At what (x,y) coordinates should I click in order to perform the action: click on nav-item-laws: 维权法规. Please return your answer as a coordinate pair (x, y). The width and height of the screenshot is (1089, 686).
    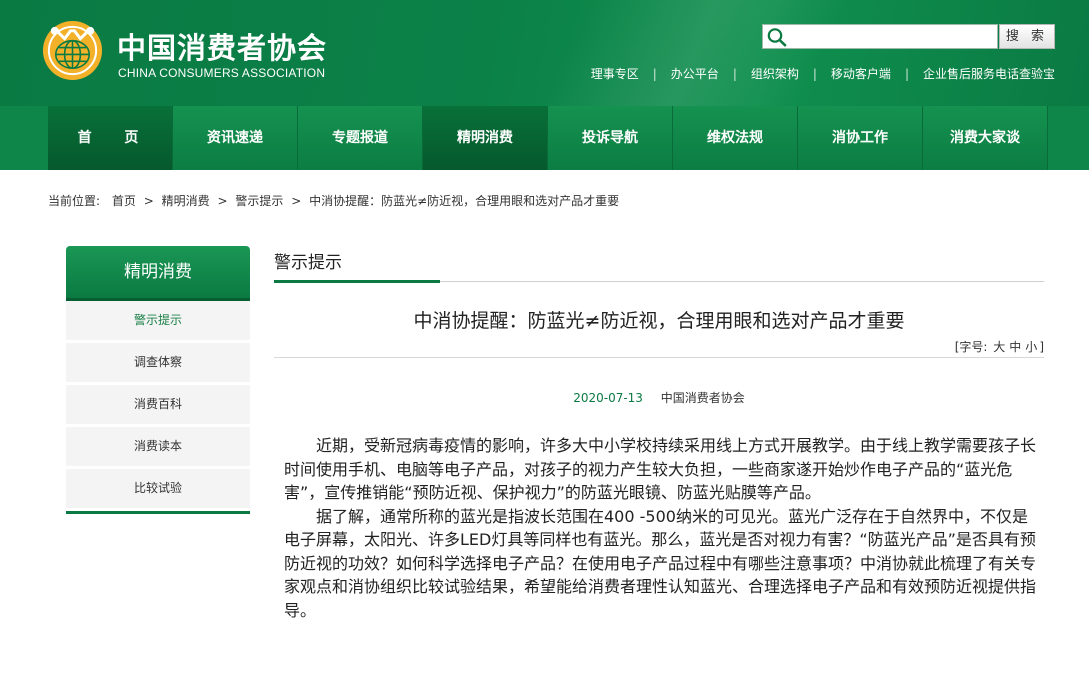
    Looking at the image, I should click on (735, 138).